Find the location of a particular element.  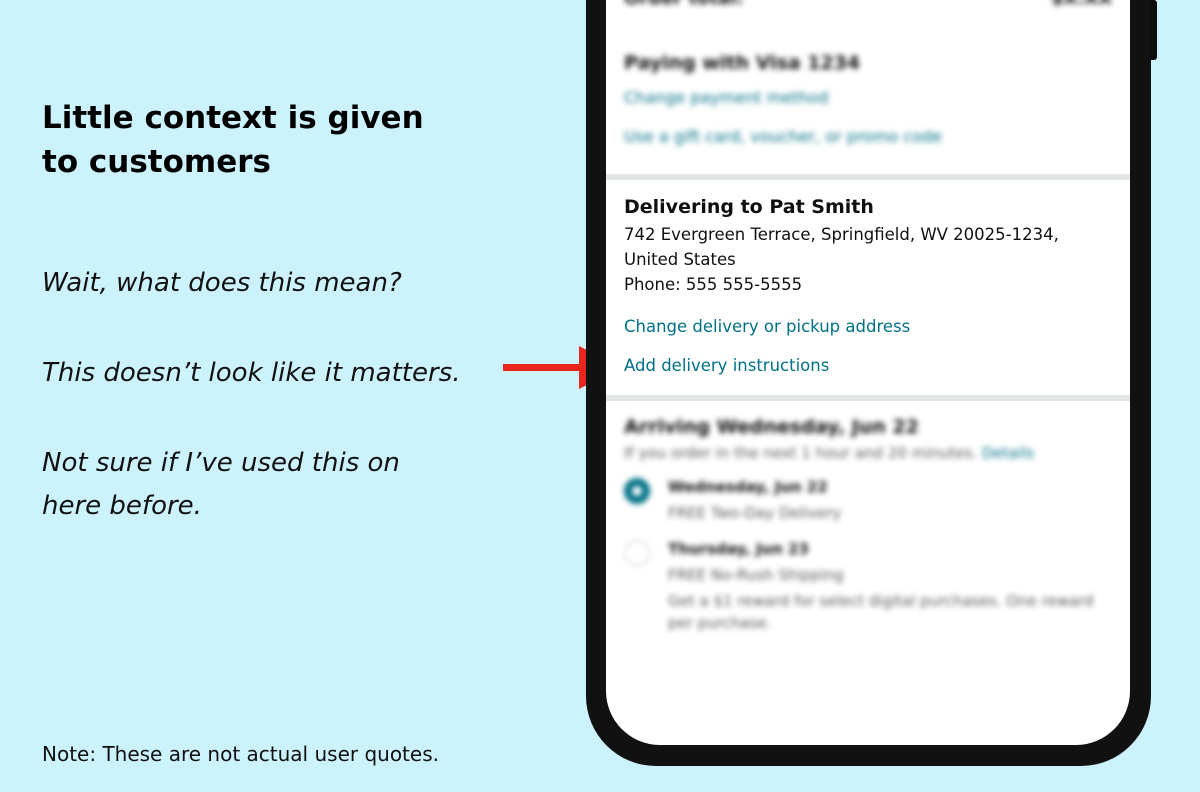

phone-number: Phone: 555 555-5555 is located at coordinates (713, 284).